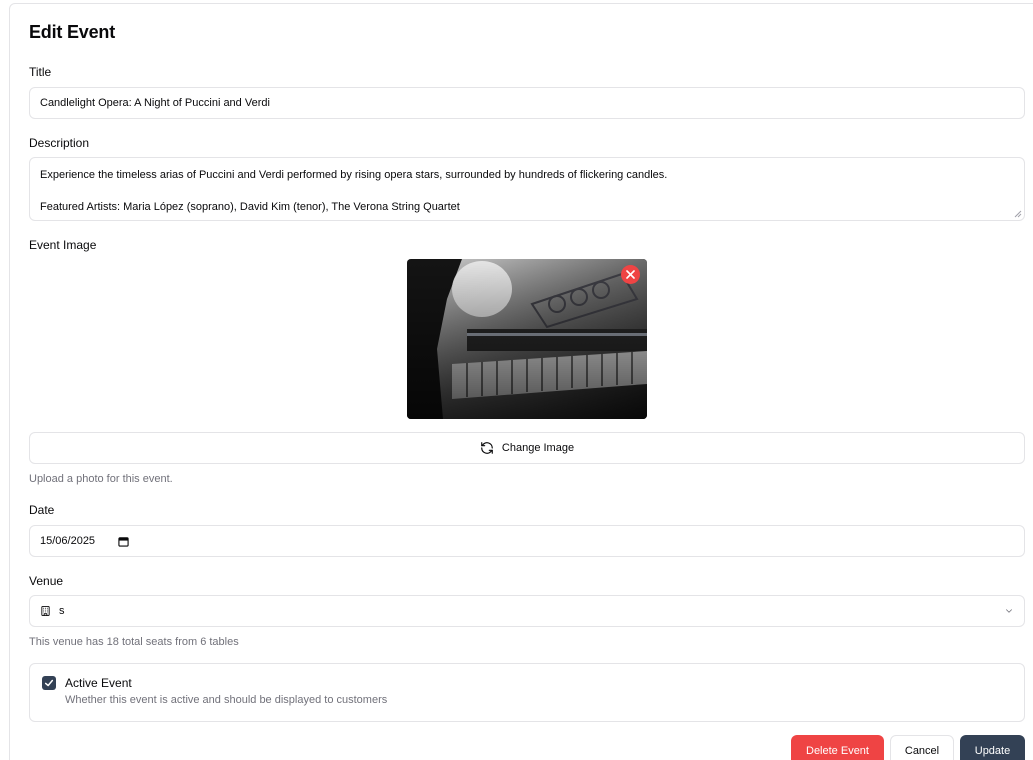 The image size is (1033, 760). I want to click on calendar-icon, so click(123, 541).